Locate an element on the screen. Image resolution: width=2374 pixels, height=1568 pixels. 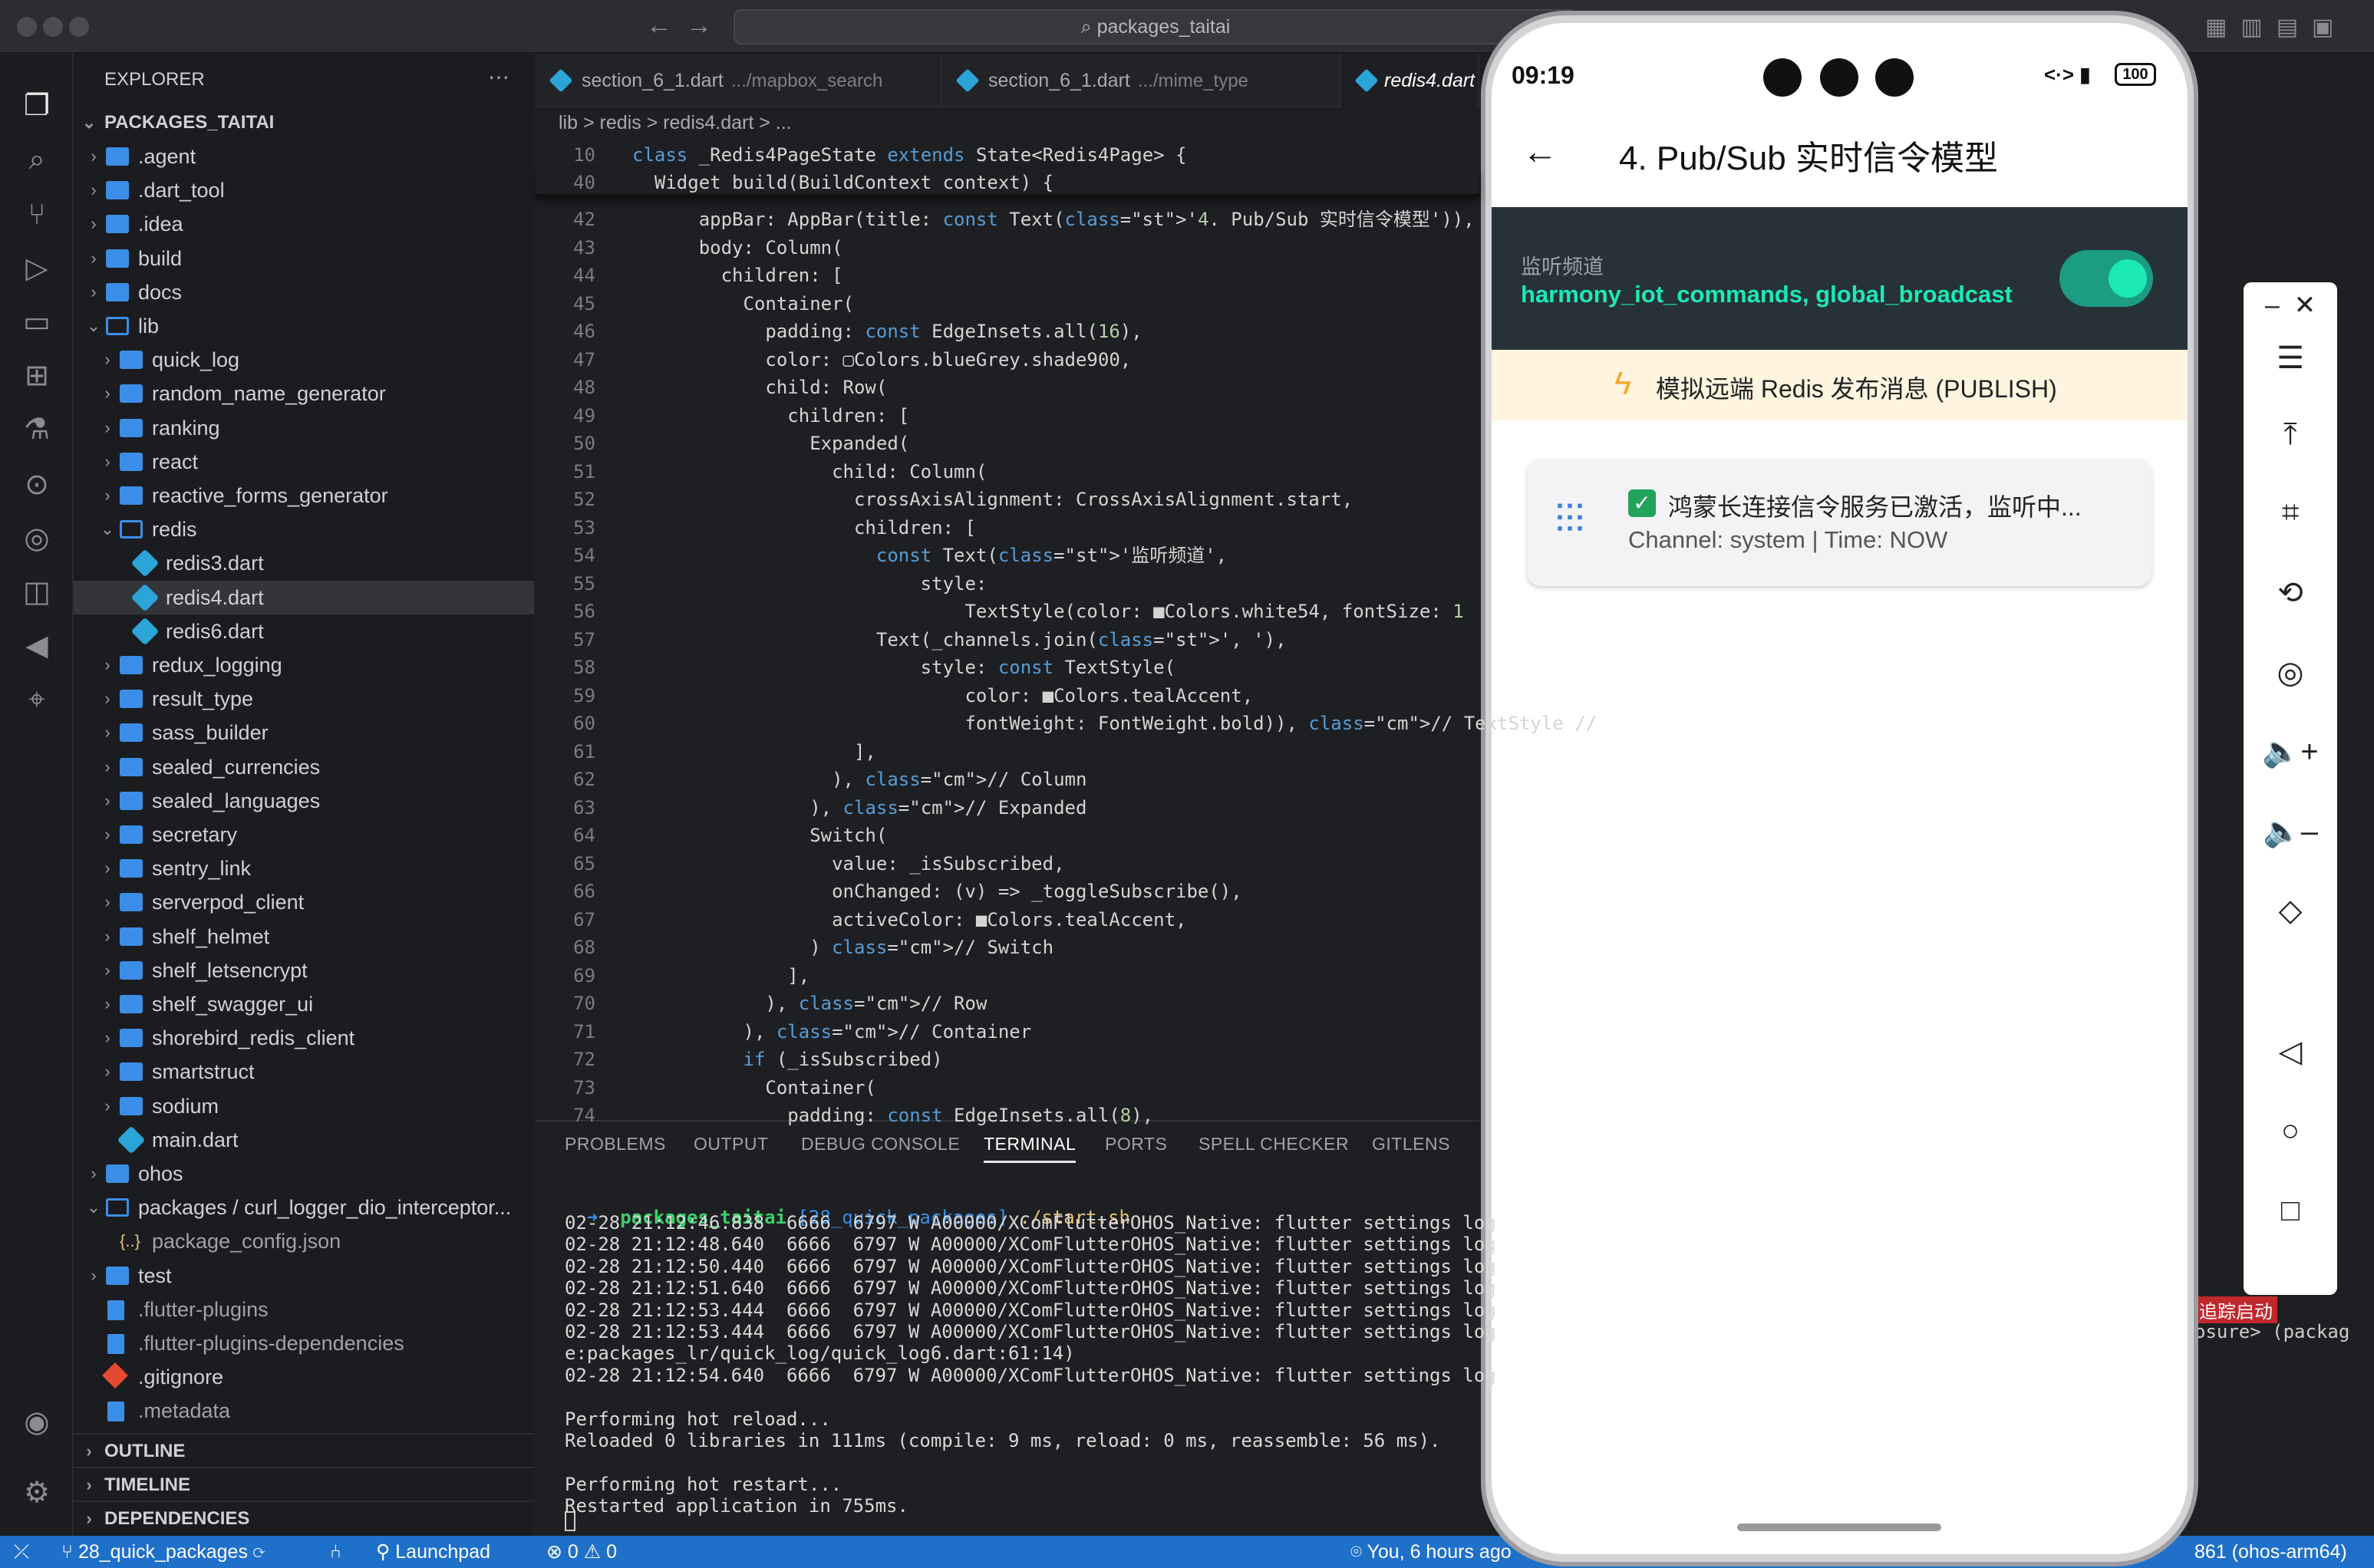
branch-status: ⑂ 28_quick_packages ⟳ is located at coordinates (163, 1552).